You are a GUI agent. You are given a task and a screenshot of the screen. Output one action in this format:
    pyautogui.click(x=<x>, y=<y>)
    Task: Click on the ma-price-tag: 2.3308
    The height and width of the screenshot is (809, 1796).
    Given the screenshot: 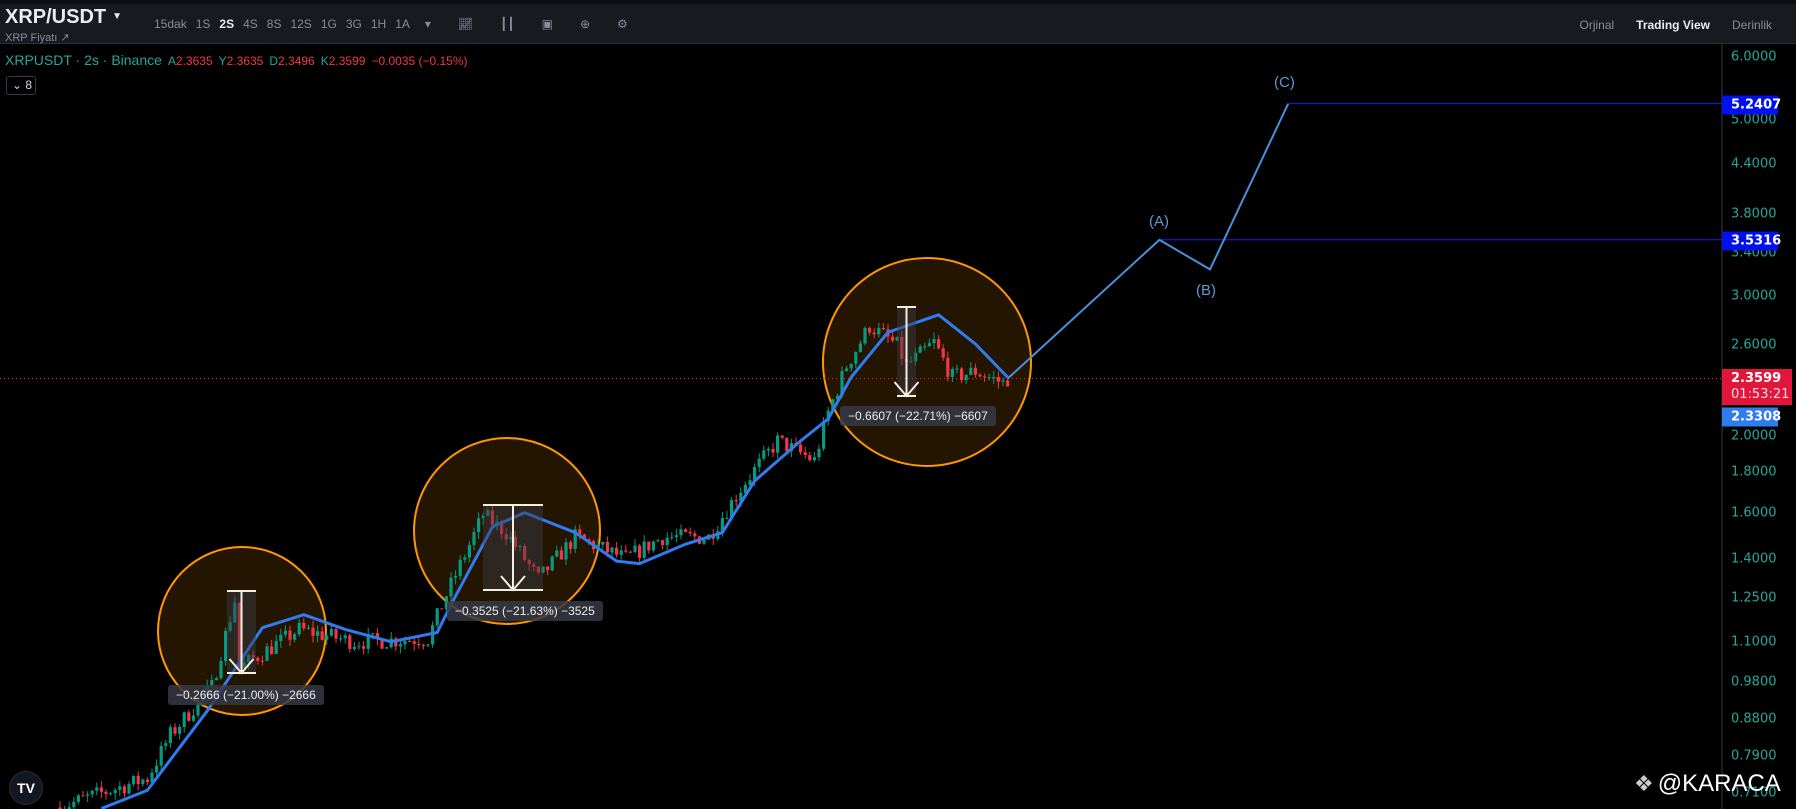 What is the action you would take?
    pyautogui.click(x=1751, y=417)
    